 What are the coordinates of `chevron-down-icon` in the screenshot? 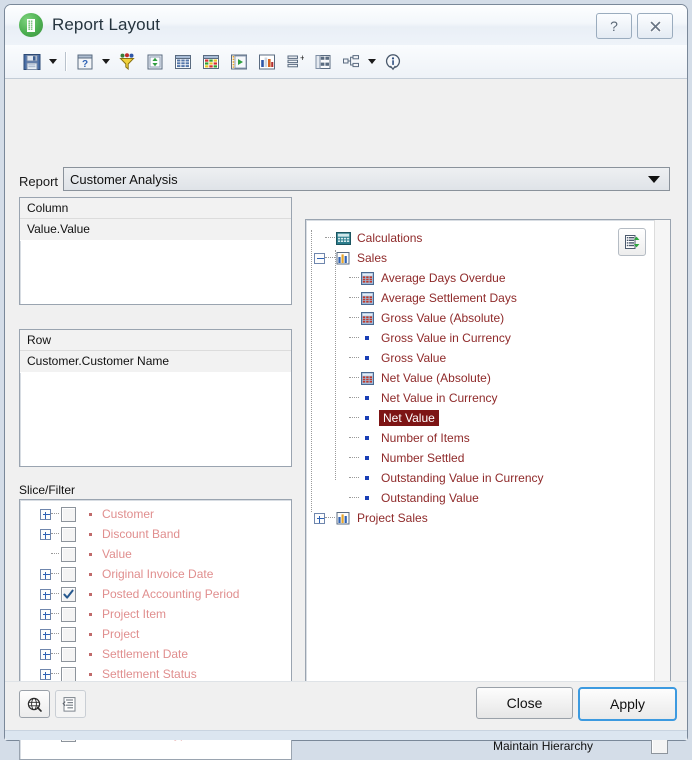 It's located at (654, 179).